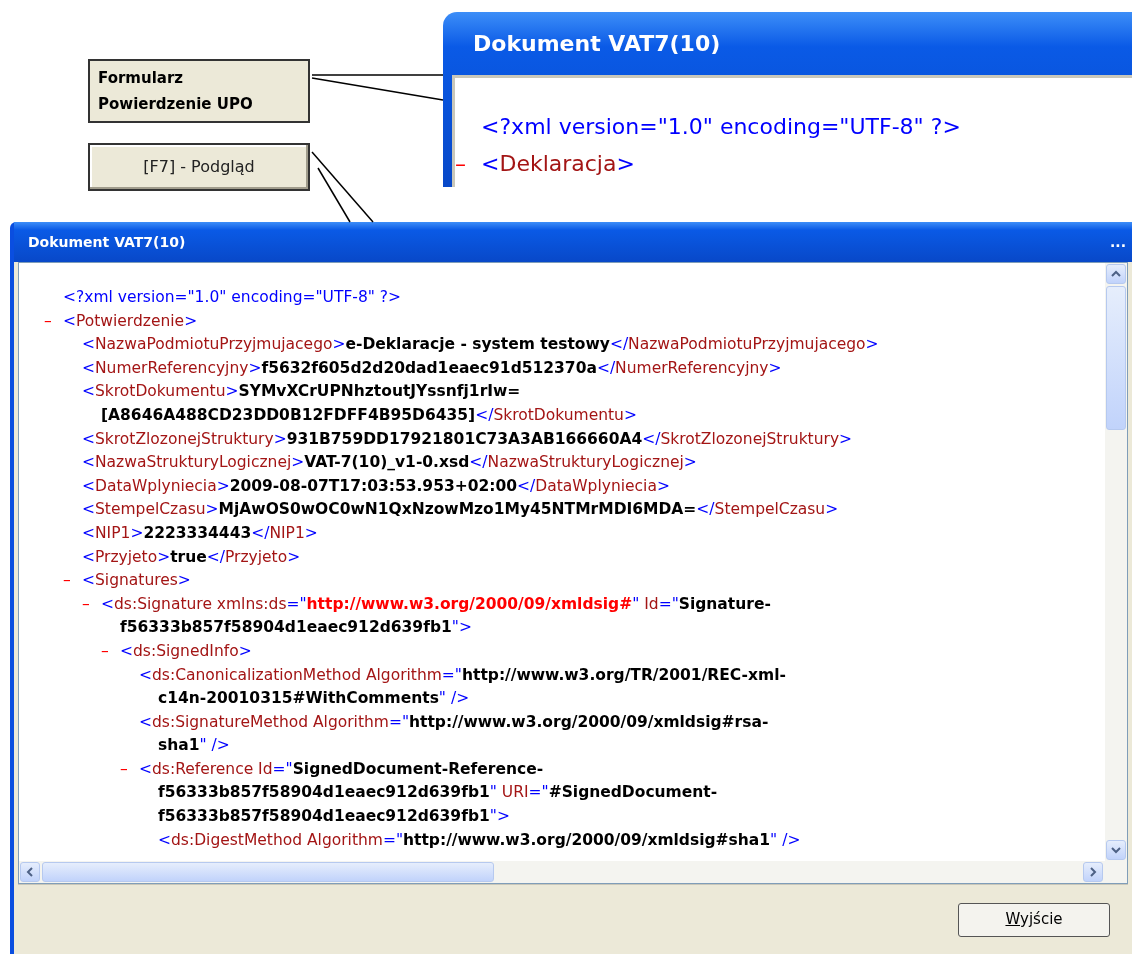 This screenshot has width=1132, height=954. What do you see at coordinates (432, 368) in the screenshot?
I see `xml-line: <NumerReferencyjny>f5632f605d2d20dad1eaec91d512370a</NumerReferencyjny>` at bounding box center [432, 368].